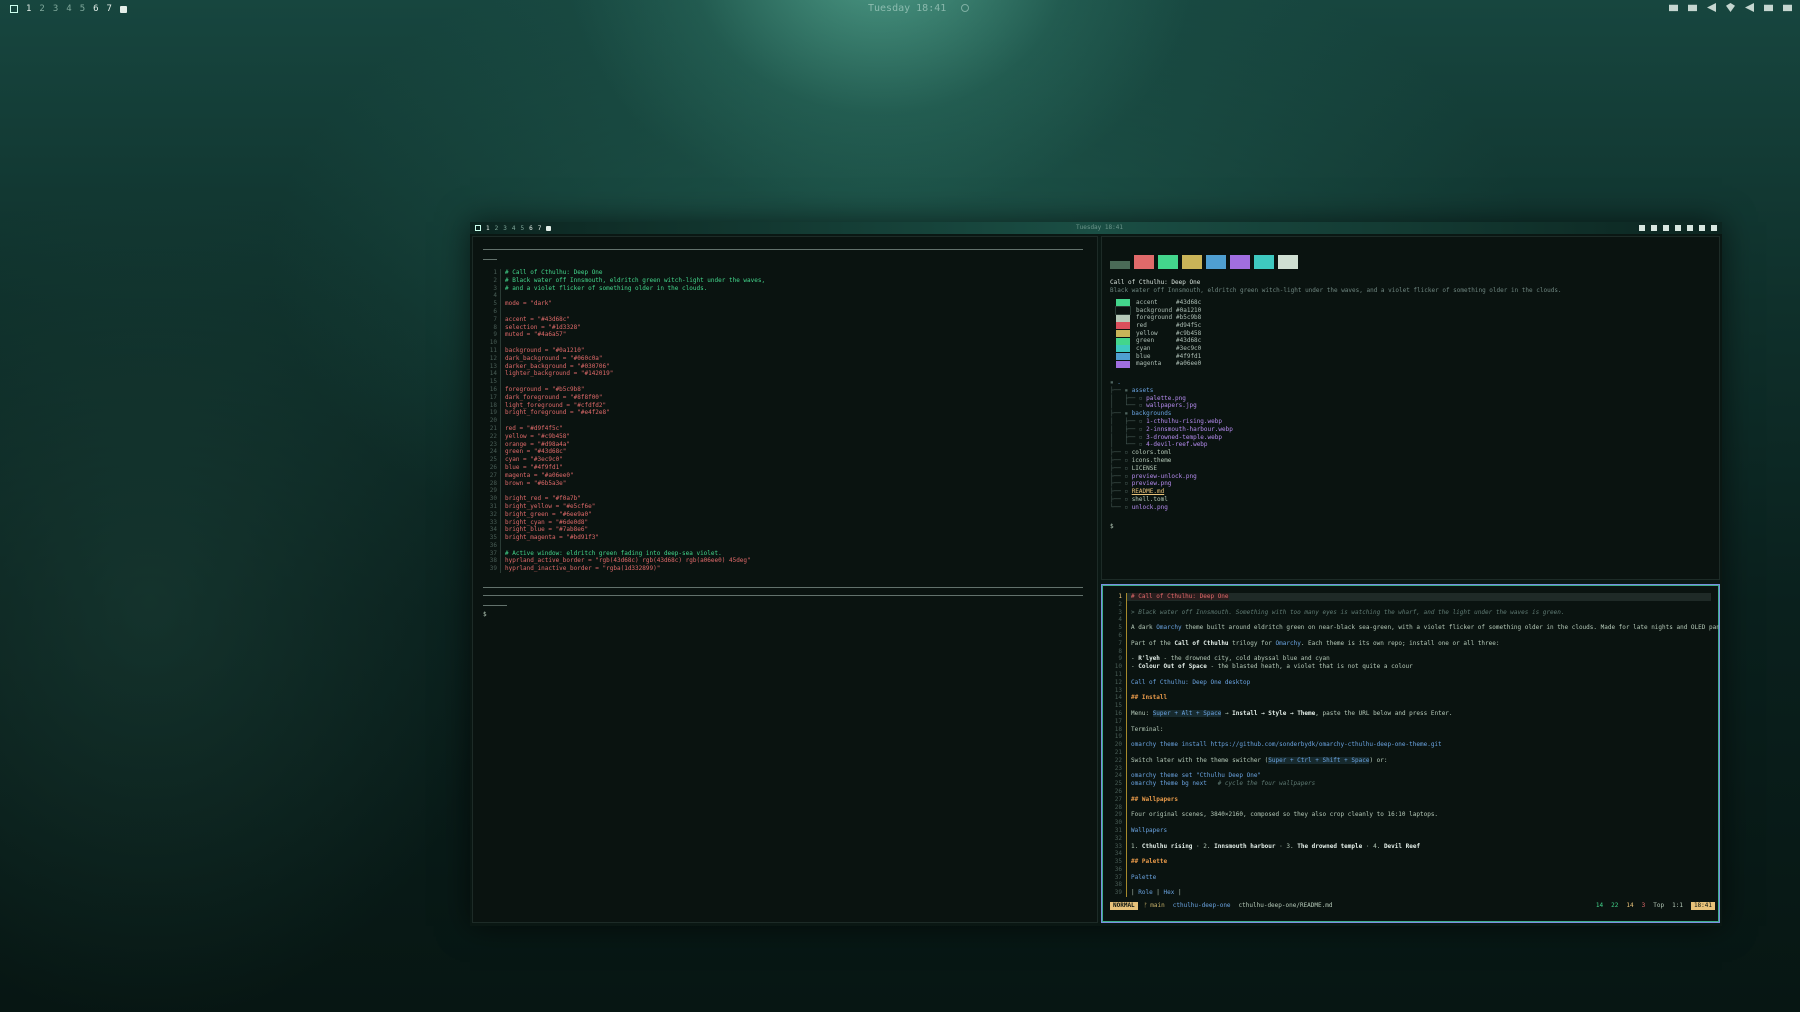  I want to click on line-text: bright_cyan = "#6de0d8", so click(544, 522).